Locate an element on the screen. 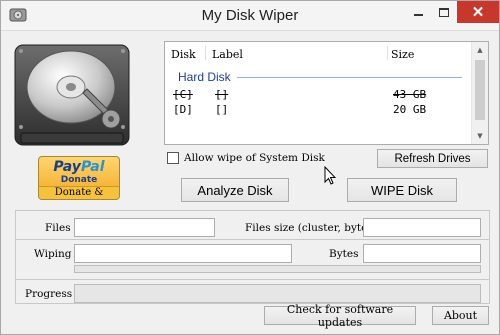 The image size is (500, 335). disk-list-scrollbar: ▲ ▼ is located at coordinates (479, 93).